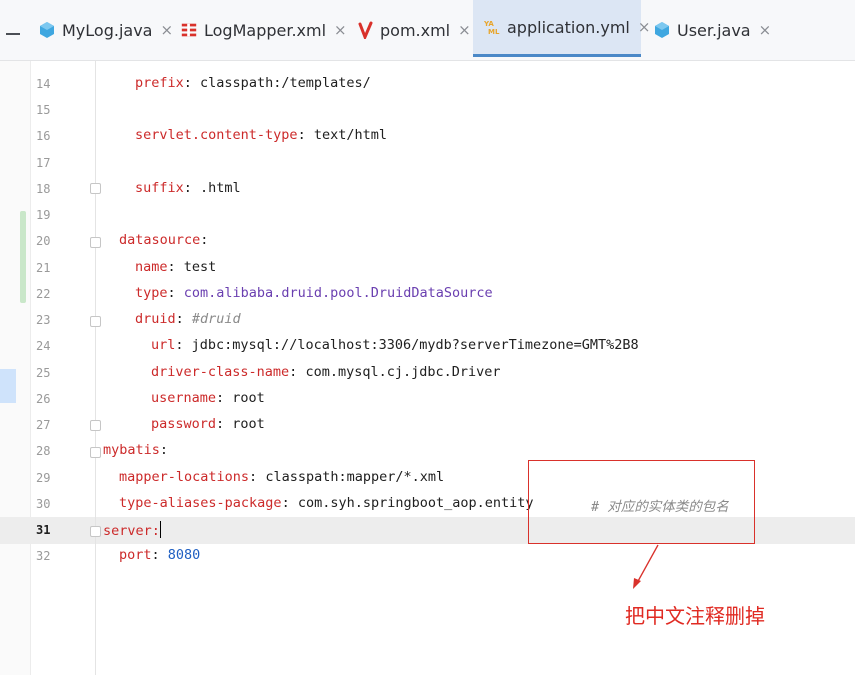 Image resolution: width=855 pixels, height=675 pixels. Describe the element at coordinates (43, 504) in the screenshot. I see `line-number: 30` at that location.